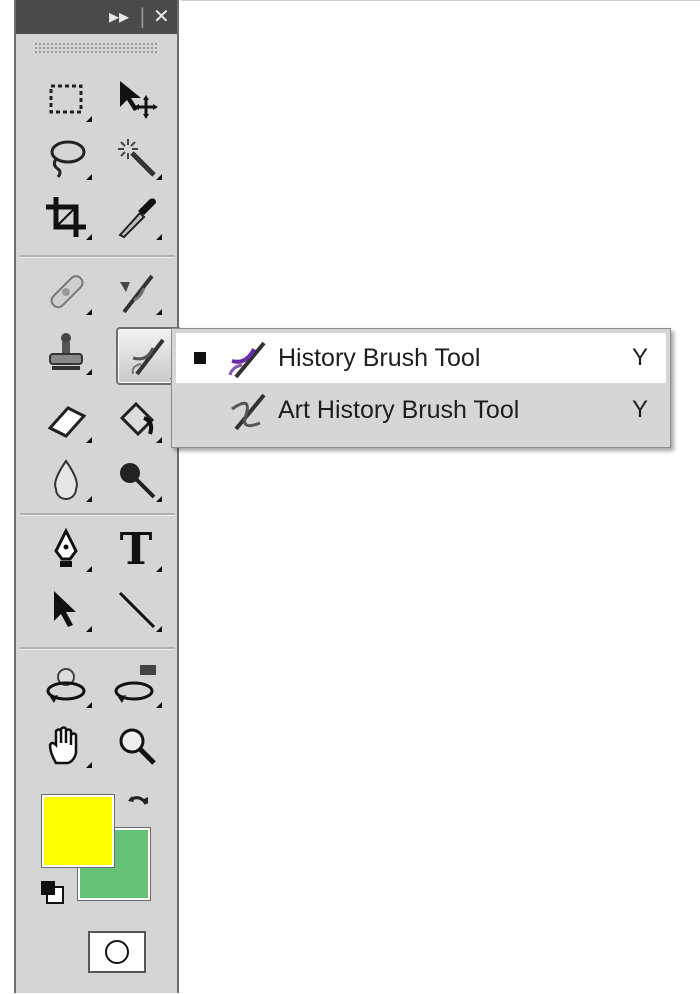 The height and width of the screenshot is (994, 700). I want to click on tool-pen, so click(66, 549).